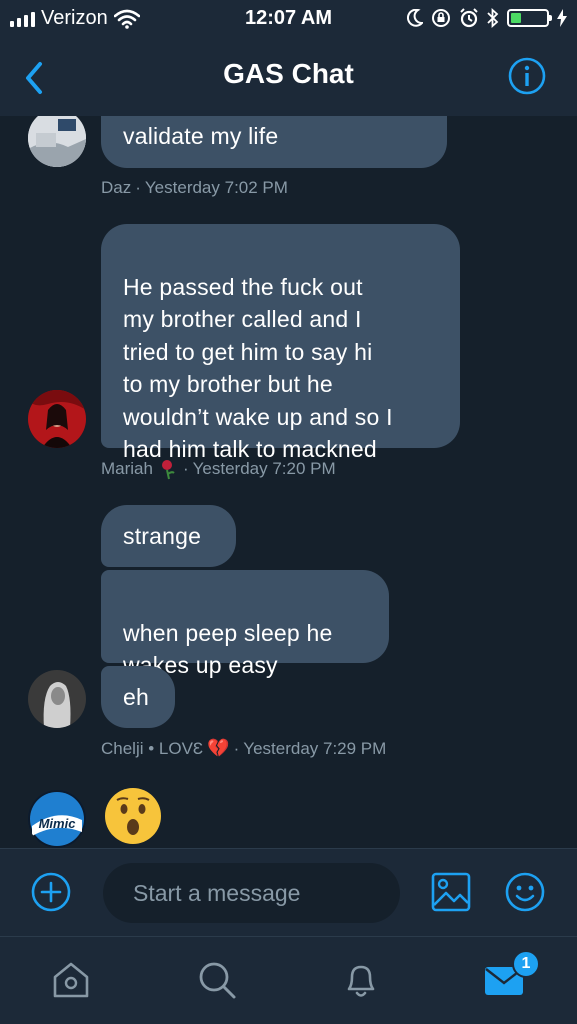  I want to click on message-input-placeholder: Start a message, so click(217, 892).